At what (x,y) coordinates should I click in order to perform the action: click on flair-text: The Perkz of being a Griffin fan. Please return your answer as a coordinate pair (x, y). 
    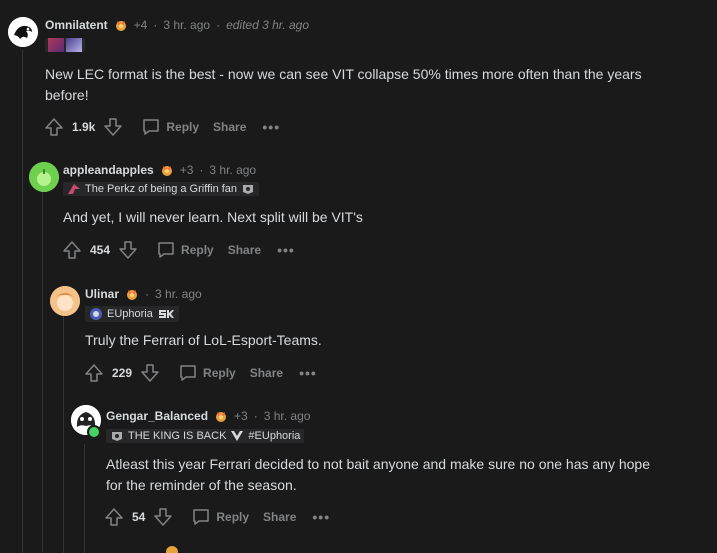
    Looking at the image, I should click on (161, 189).